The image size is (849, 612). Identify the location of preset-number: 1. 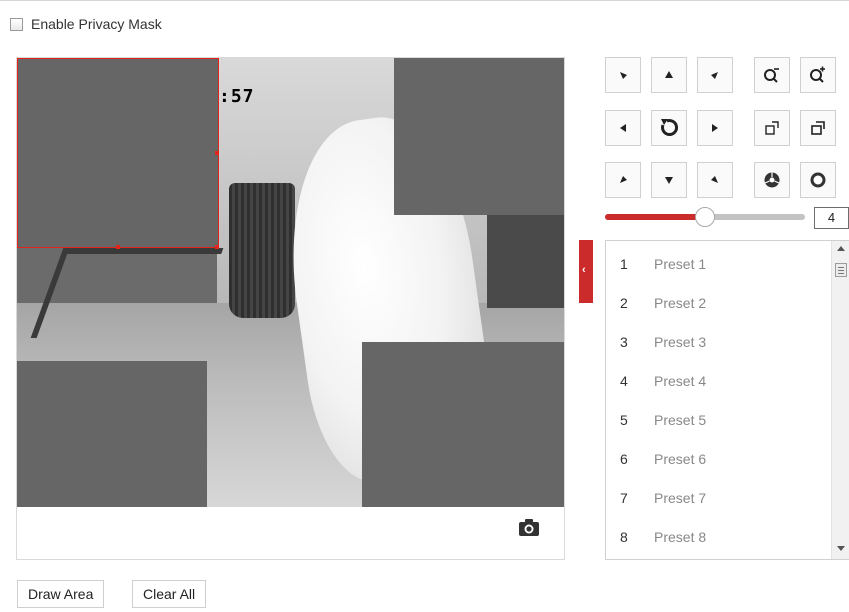
(624, 263).